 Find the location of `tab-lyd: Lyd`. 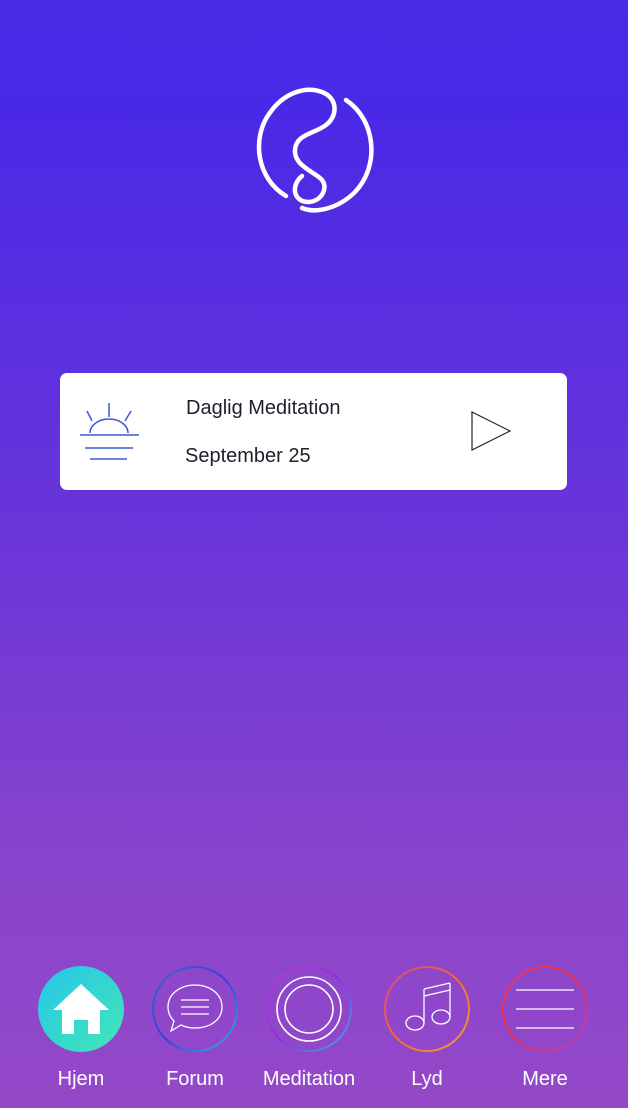

tab-lyd: Lyd is located at coordinates (427, 1030).